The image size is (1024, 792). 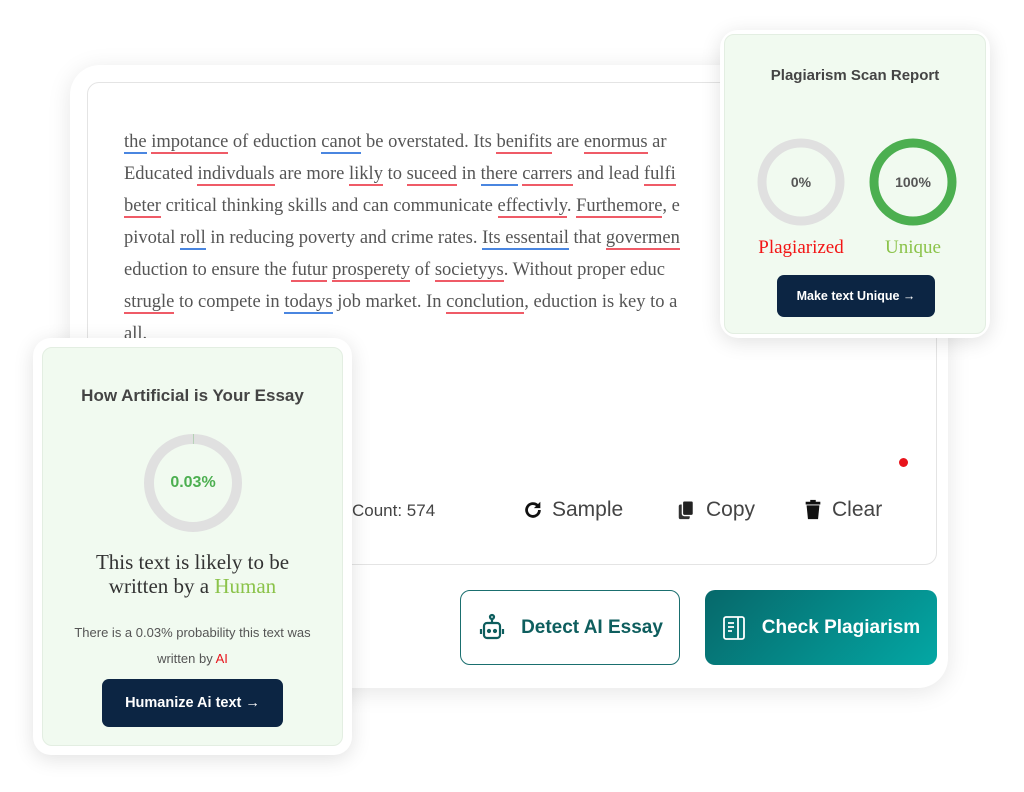 I want to click on grammar-error: Its essentail, so click(x=525, y=239).